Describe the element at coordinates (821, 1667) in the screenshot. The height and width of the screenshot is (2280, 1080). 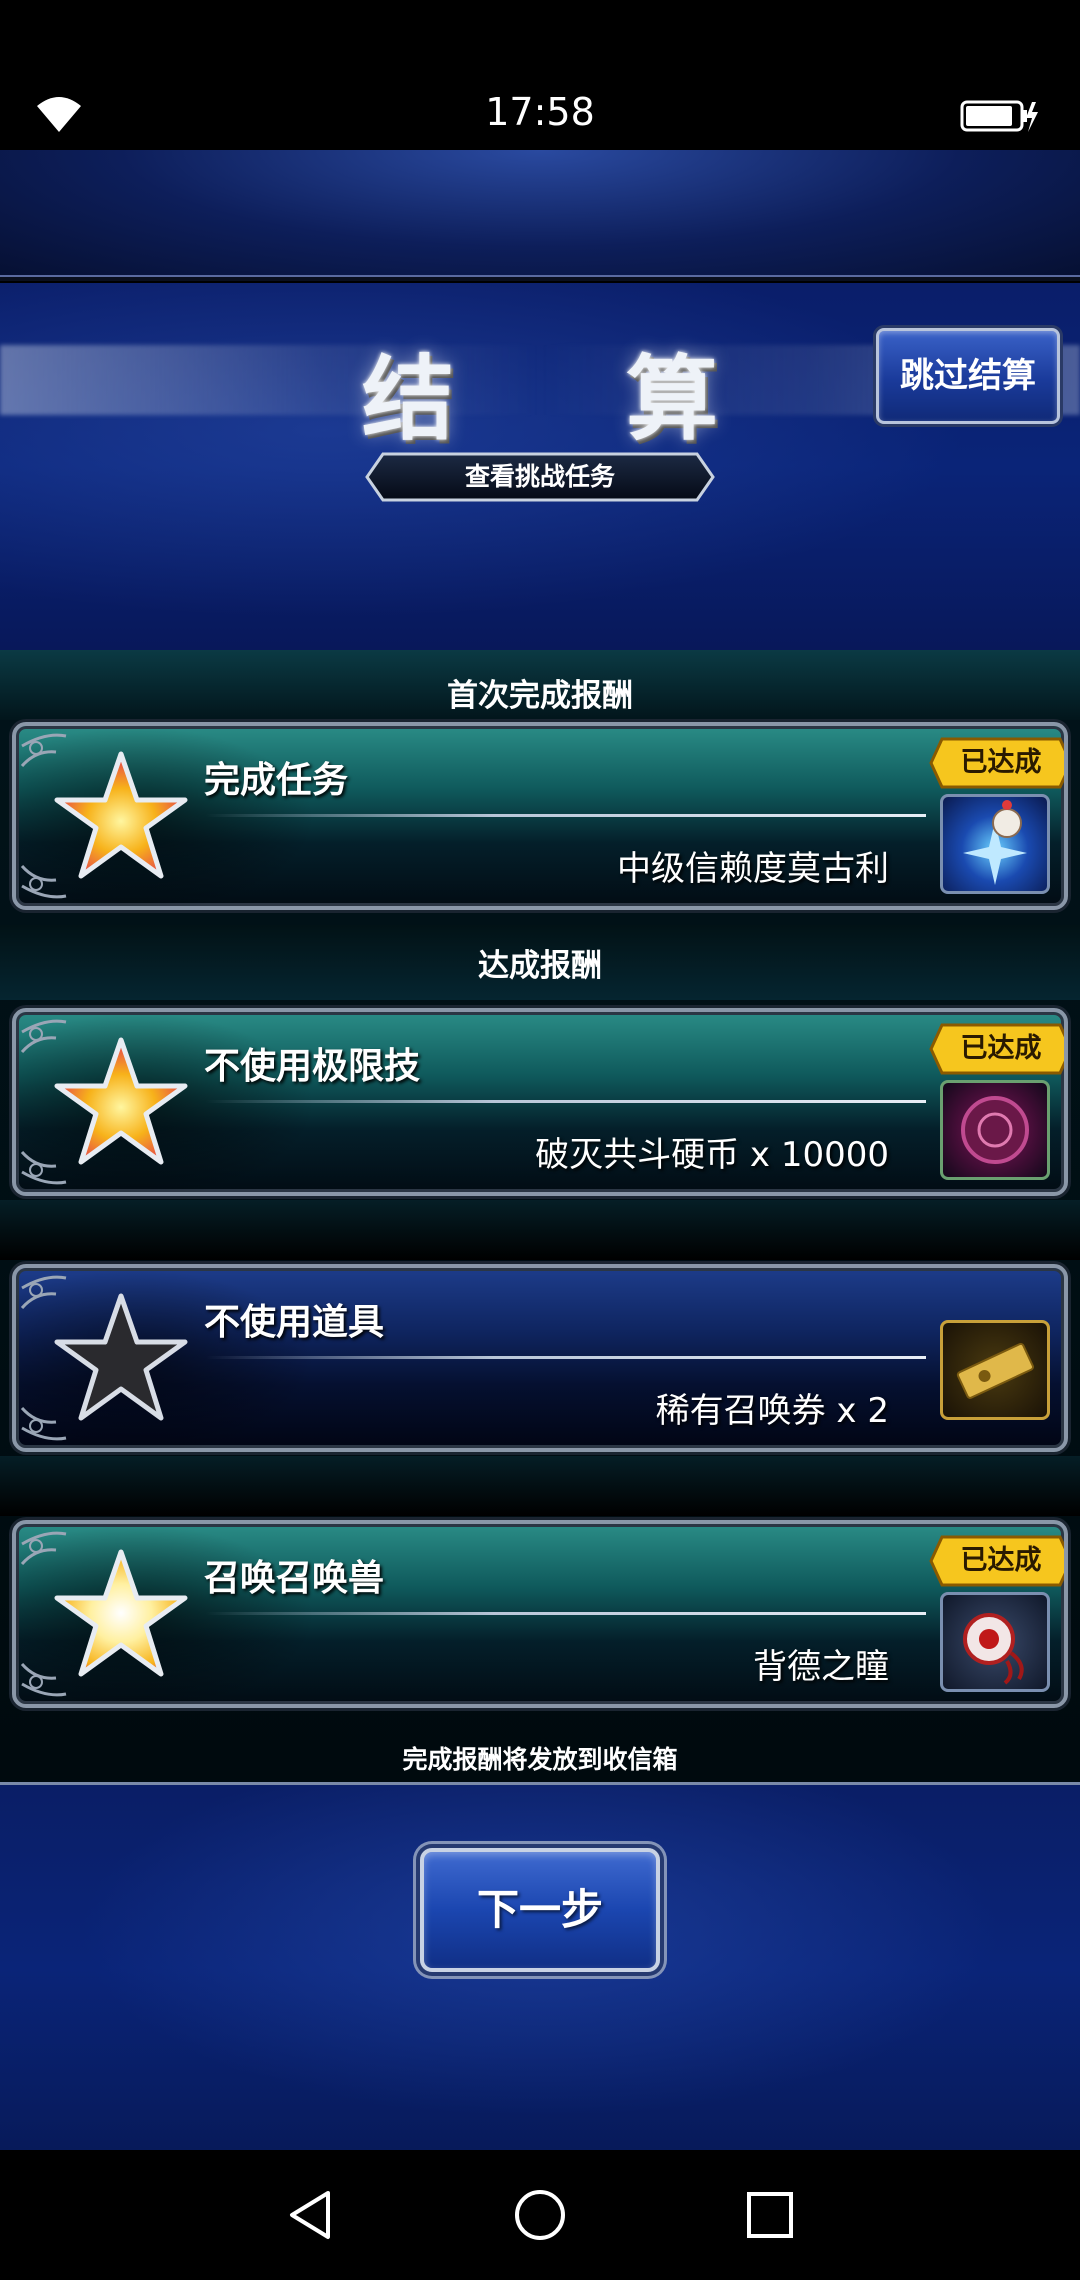
I see `reward-text: 背德之瞳` at that location.